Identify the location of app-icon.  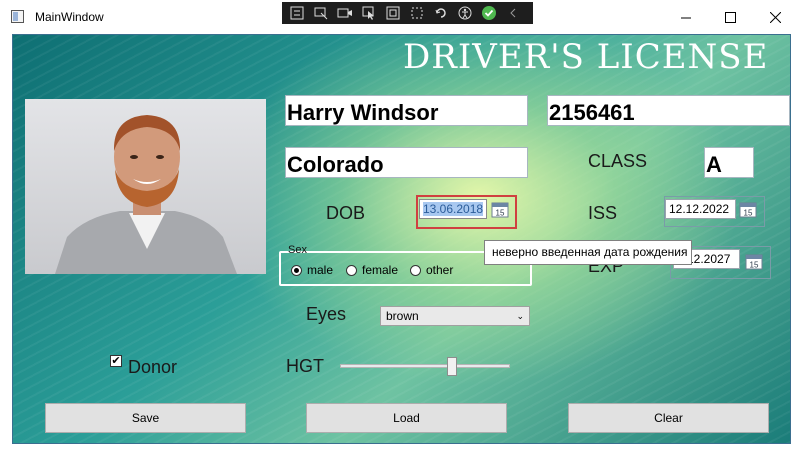
(17, 16).